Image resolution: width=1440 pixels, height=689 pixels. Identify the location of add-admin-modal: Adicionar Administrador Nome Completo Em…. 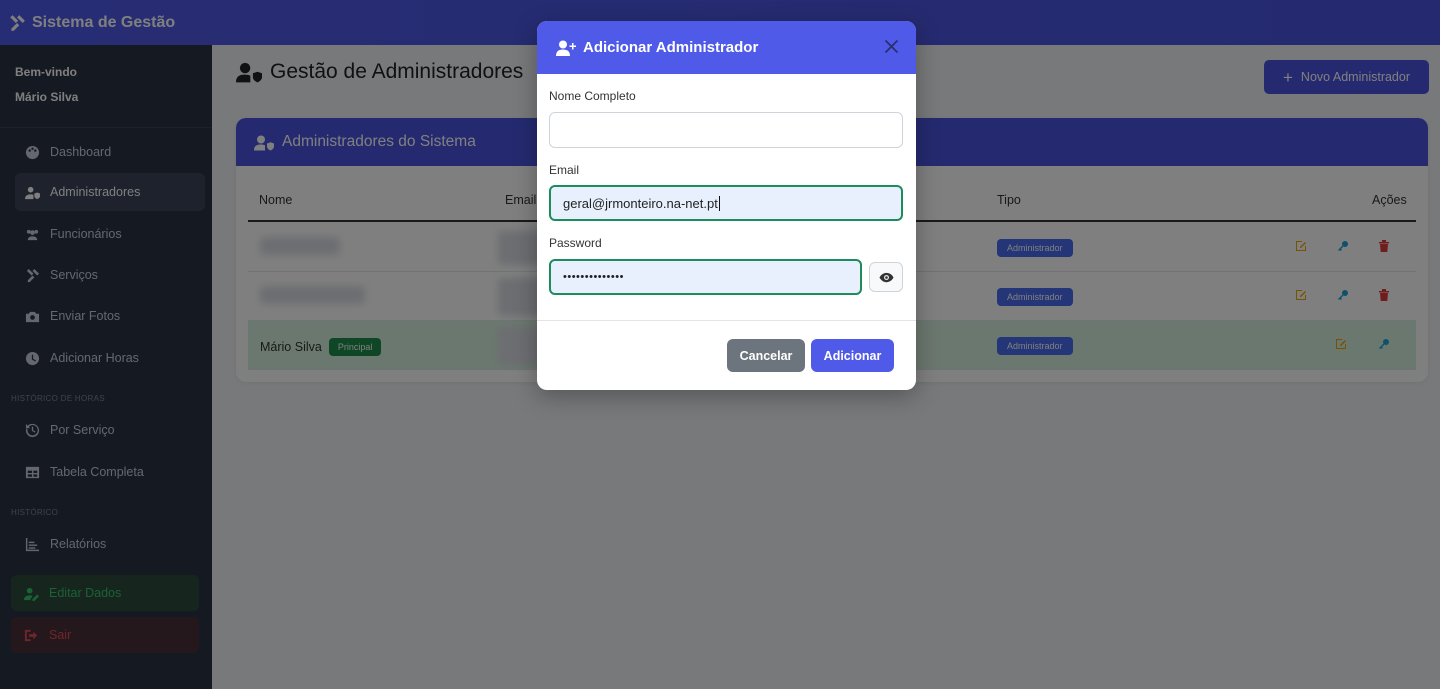
(726, 205).